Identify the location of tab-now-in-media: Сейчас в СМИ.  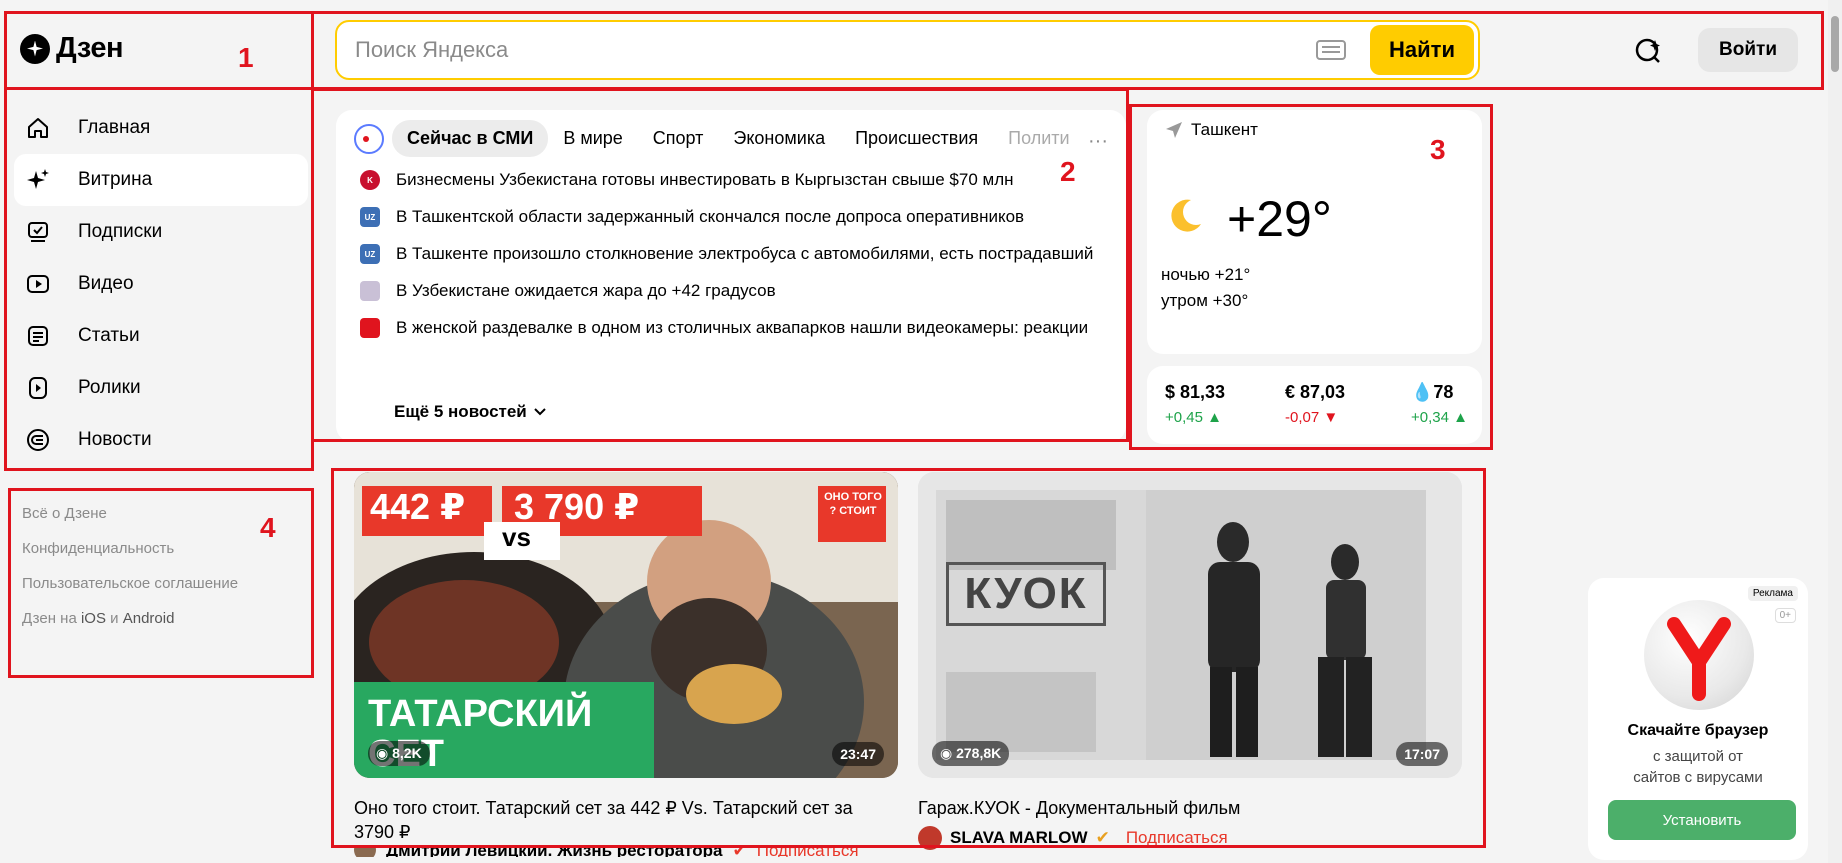
(470, 138).